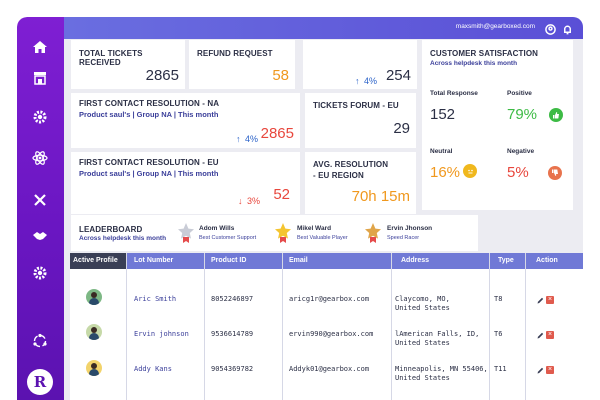 The height and width of the screenshot is (400, 600). Describe the element at coordinates (240, 201) in the screenshot. I see `arrow-down-icon: ↓` at that location.